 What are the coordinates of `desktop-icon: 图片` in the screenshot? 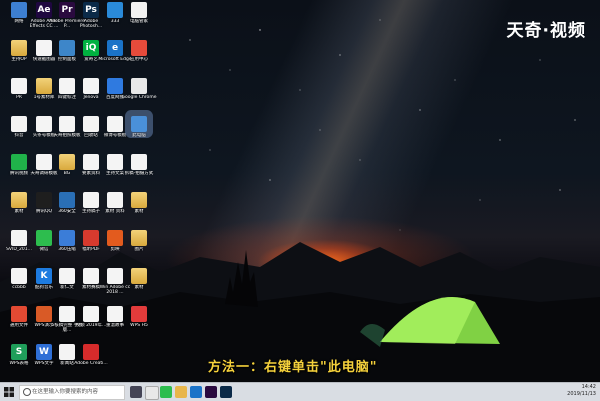 It's located at (139, 247).